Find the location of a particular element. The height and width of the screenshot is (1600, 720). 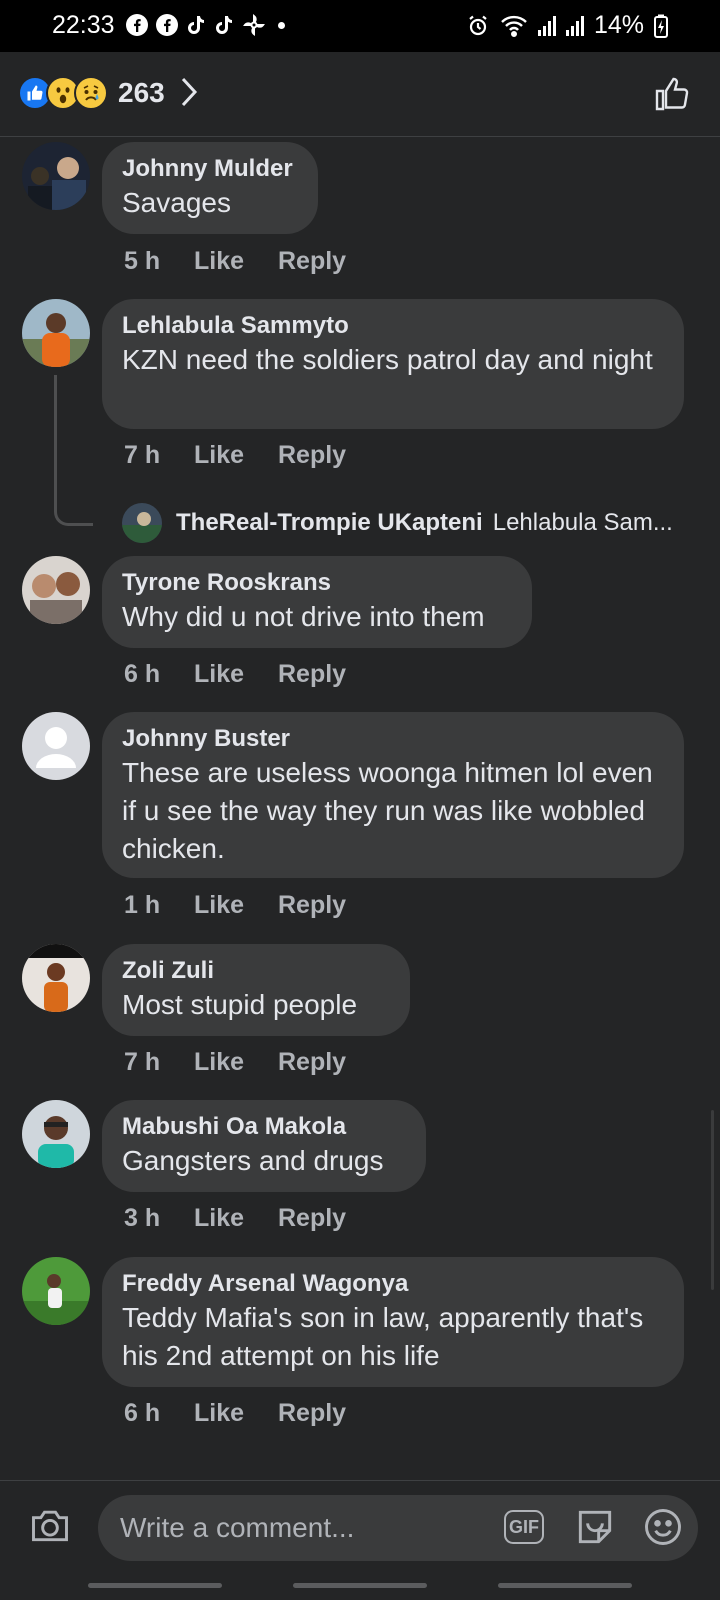

more-notifications-dot-icon is located at coordinates (281, 25).